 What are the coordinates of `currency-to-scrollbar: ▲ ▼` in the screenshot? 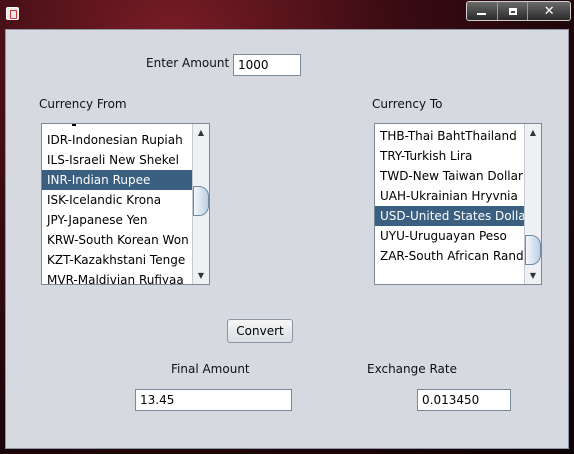 It's located at (532, 204).